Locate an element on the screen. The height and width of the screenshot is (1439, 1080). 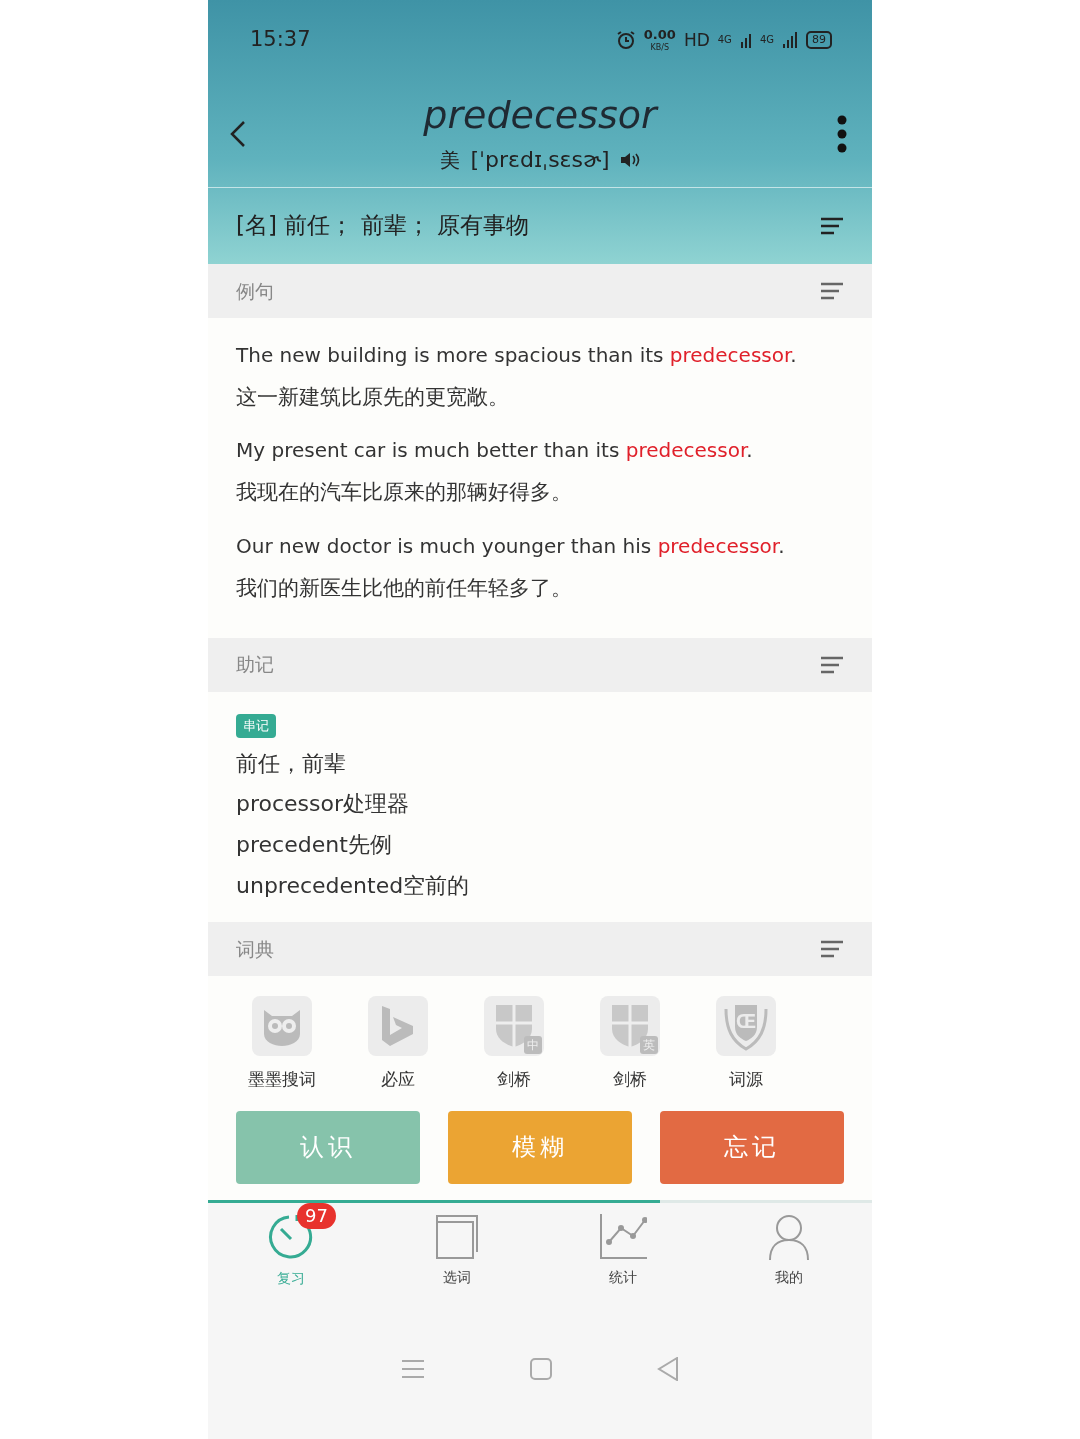
definition: [名] 前任； 前辈； 原有事物 is located at coordinates (382, 226).